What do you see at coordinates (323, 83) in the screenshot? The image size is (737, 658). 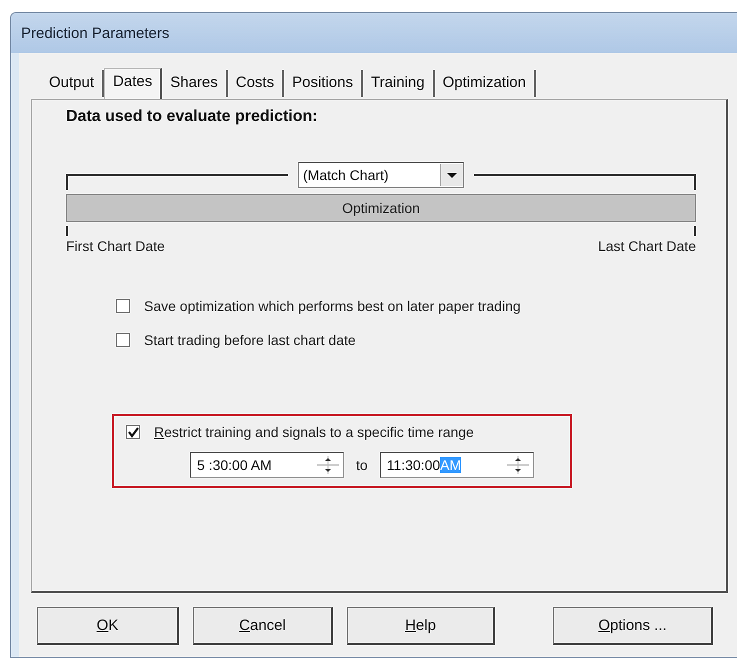 I see `tab: Positions` at bounding box center [323, 83].